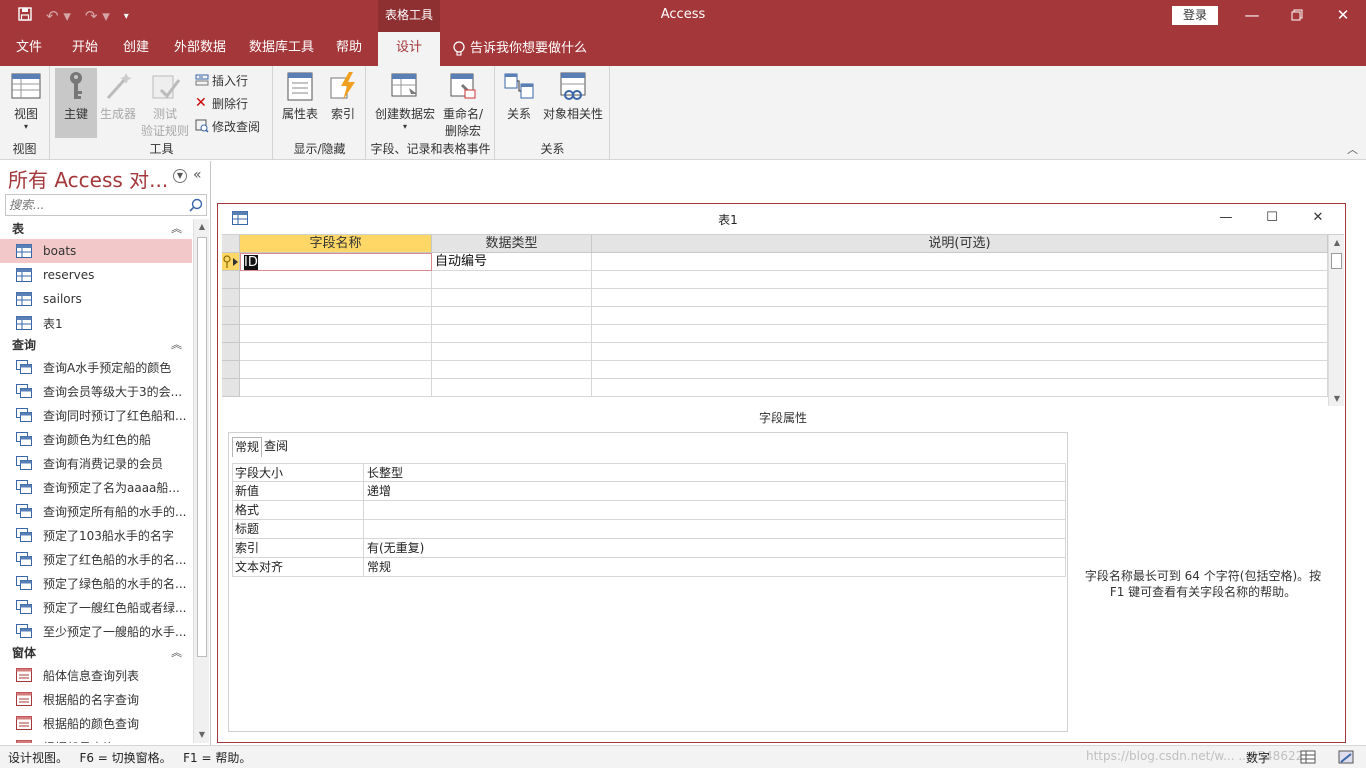 This screenshot has width=1366, height=768. I want to click on nav-item-query: 预定了103船水手的名字, so click(96, 535).